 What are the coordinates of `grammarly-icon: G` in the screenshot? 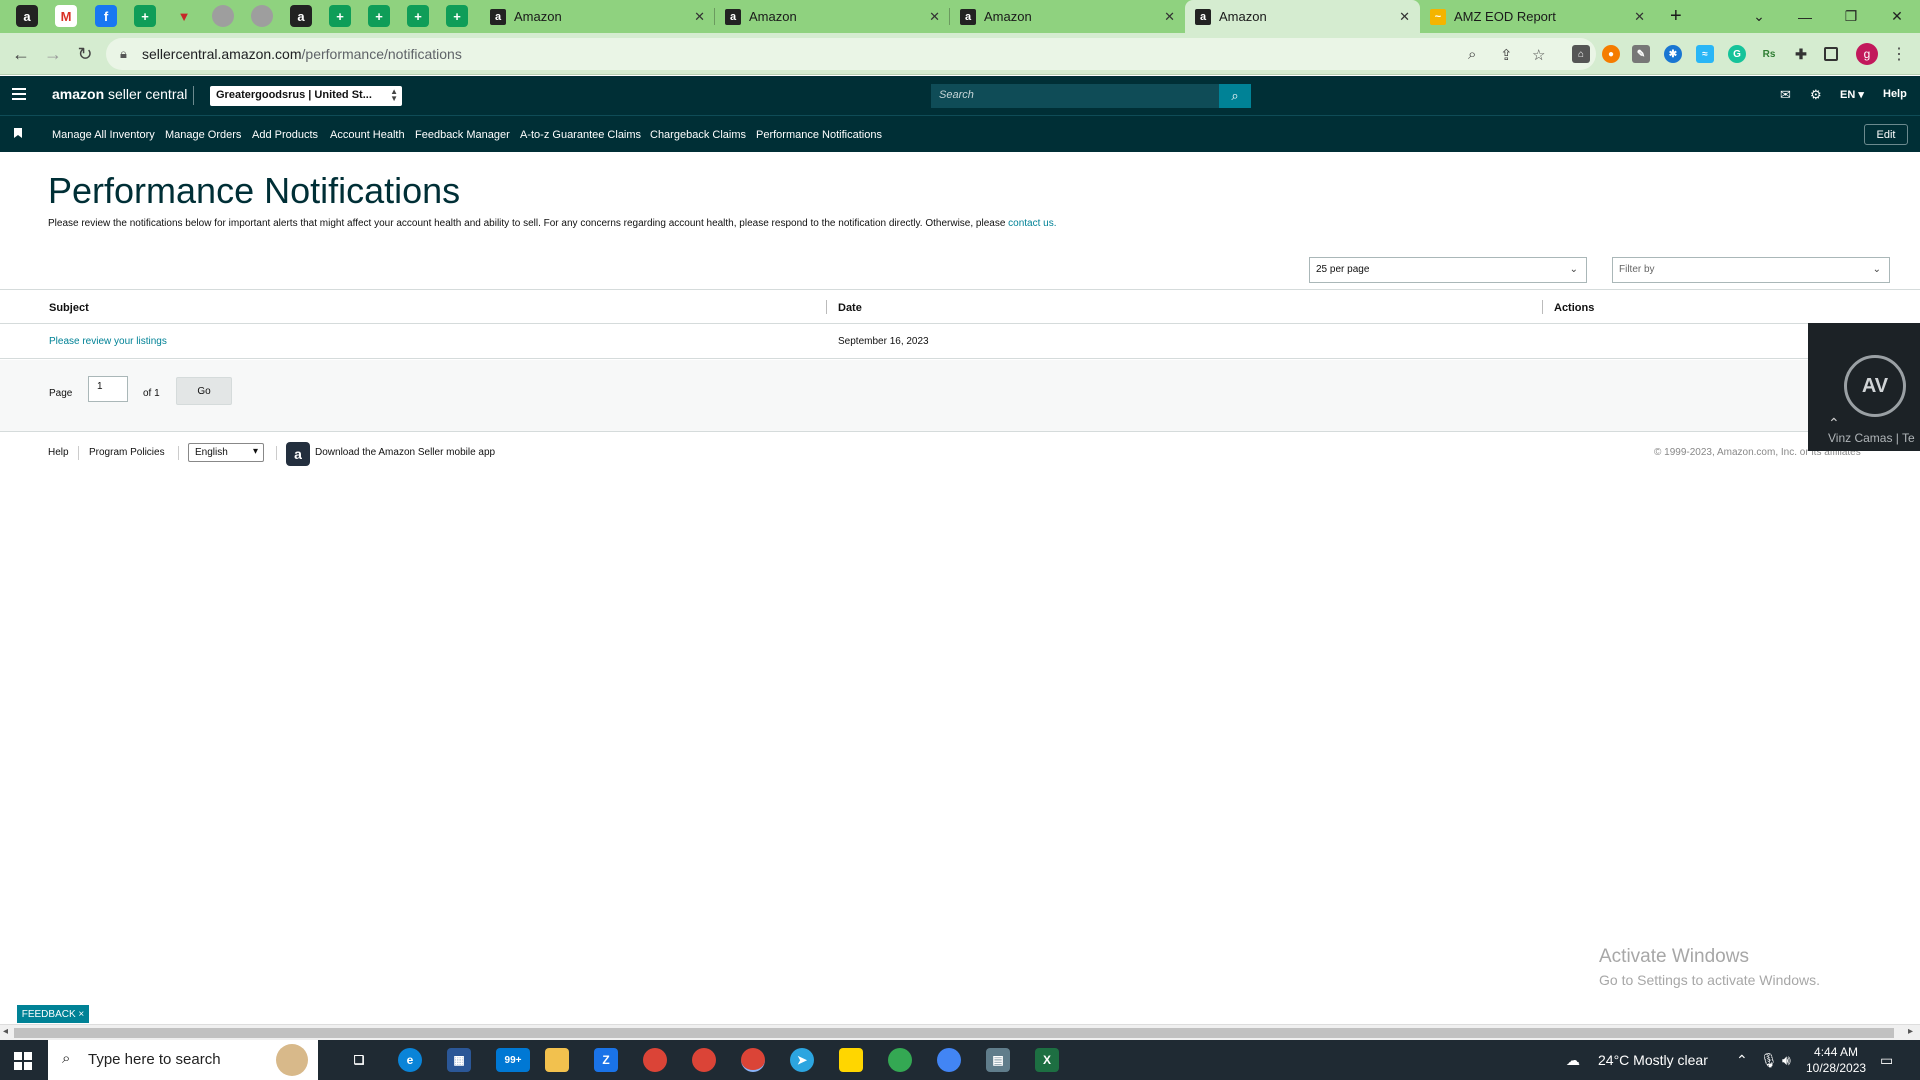 It's located at (1737, 54).